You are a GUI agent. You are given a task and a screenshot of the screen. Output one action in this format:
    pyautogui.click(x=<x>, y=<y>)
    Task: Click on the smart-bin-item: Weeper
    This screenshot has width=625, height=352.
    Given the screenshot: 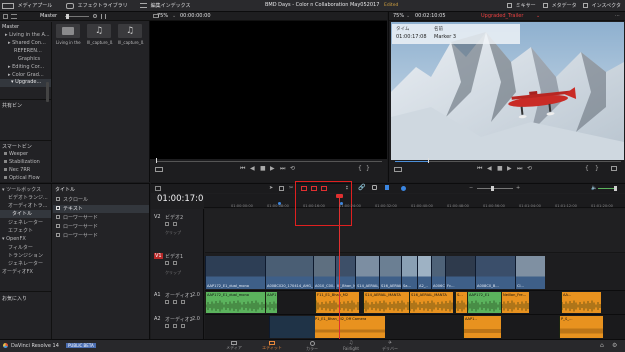 What is the action you would take?
    pyautogui.click(x=27, y=154)
    